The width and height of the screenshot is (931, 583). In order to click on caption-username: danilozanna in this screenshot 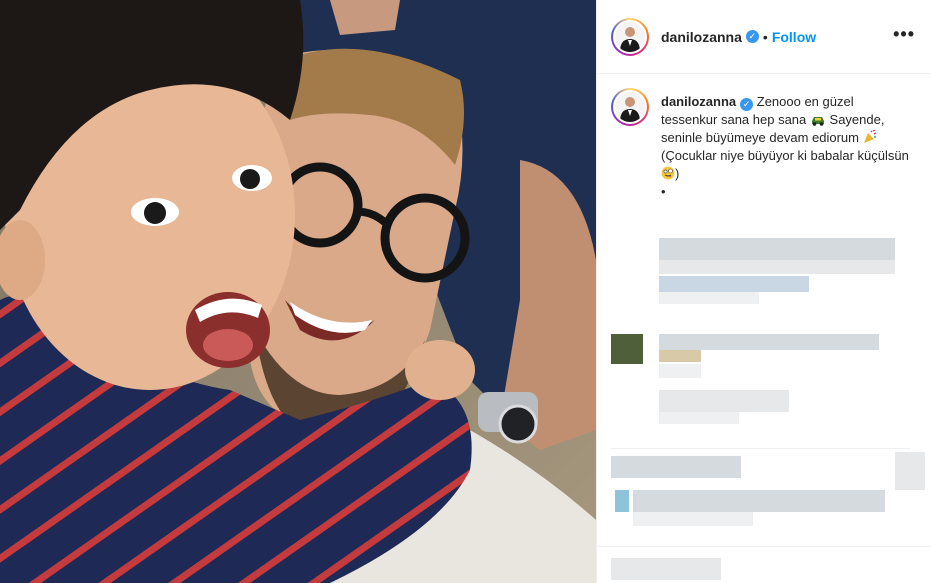, I will do `click(698, 101)`.